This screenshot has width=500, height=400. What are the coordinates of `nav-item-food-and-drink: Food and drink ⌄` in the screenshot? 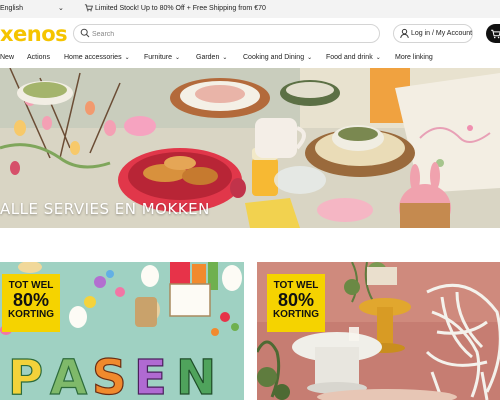 It's located at (353, 57).